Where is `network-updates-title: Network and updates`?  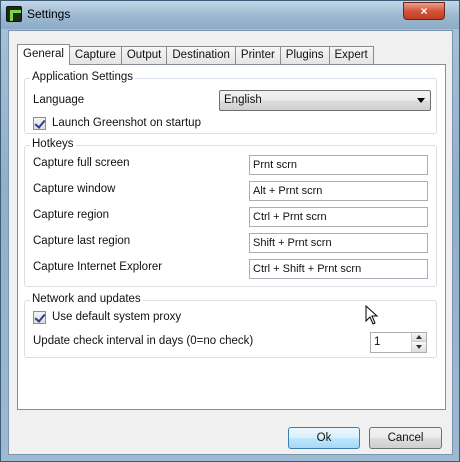 network-updates-title: Network and updates is located at coordinates (86, 299).